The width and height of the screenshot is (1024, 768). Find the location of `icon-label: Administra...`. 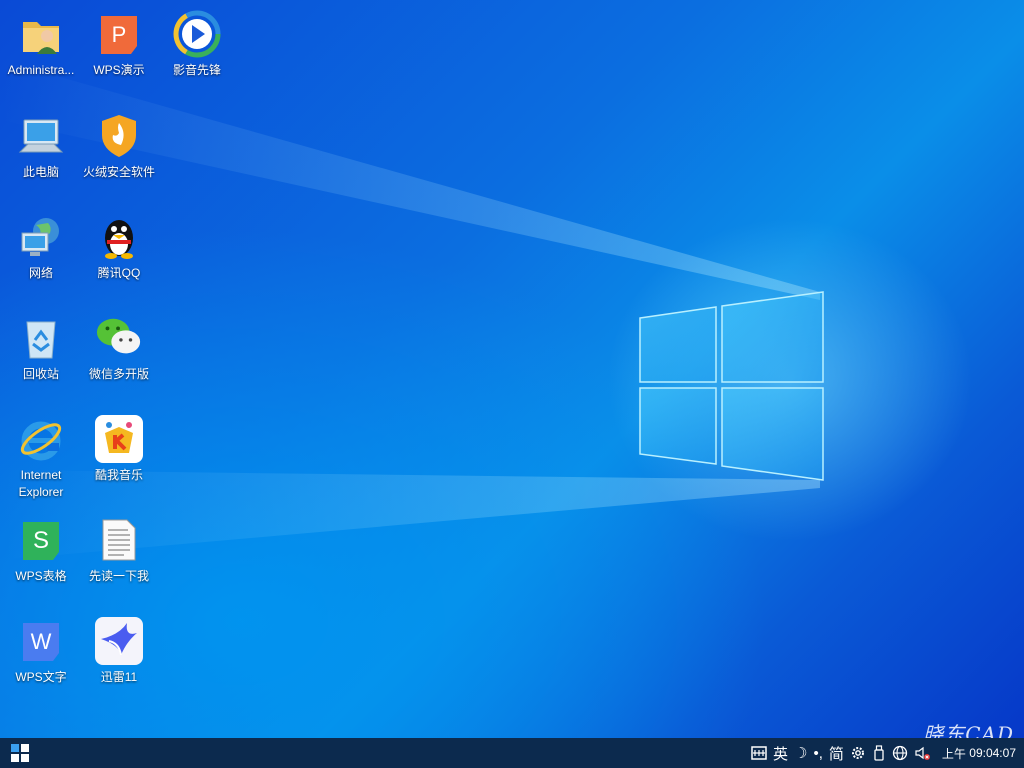

icon-label: Administra... is located at coordinates (41, 70).